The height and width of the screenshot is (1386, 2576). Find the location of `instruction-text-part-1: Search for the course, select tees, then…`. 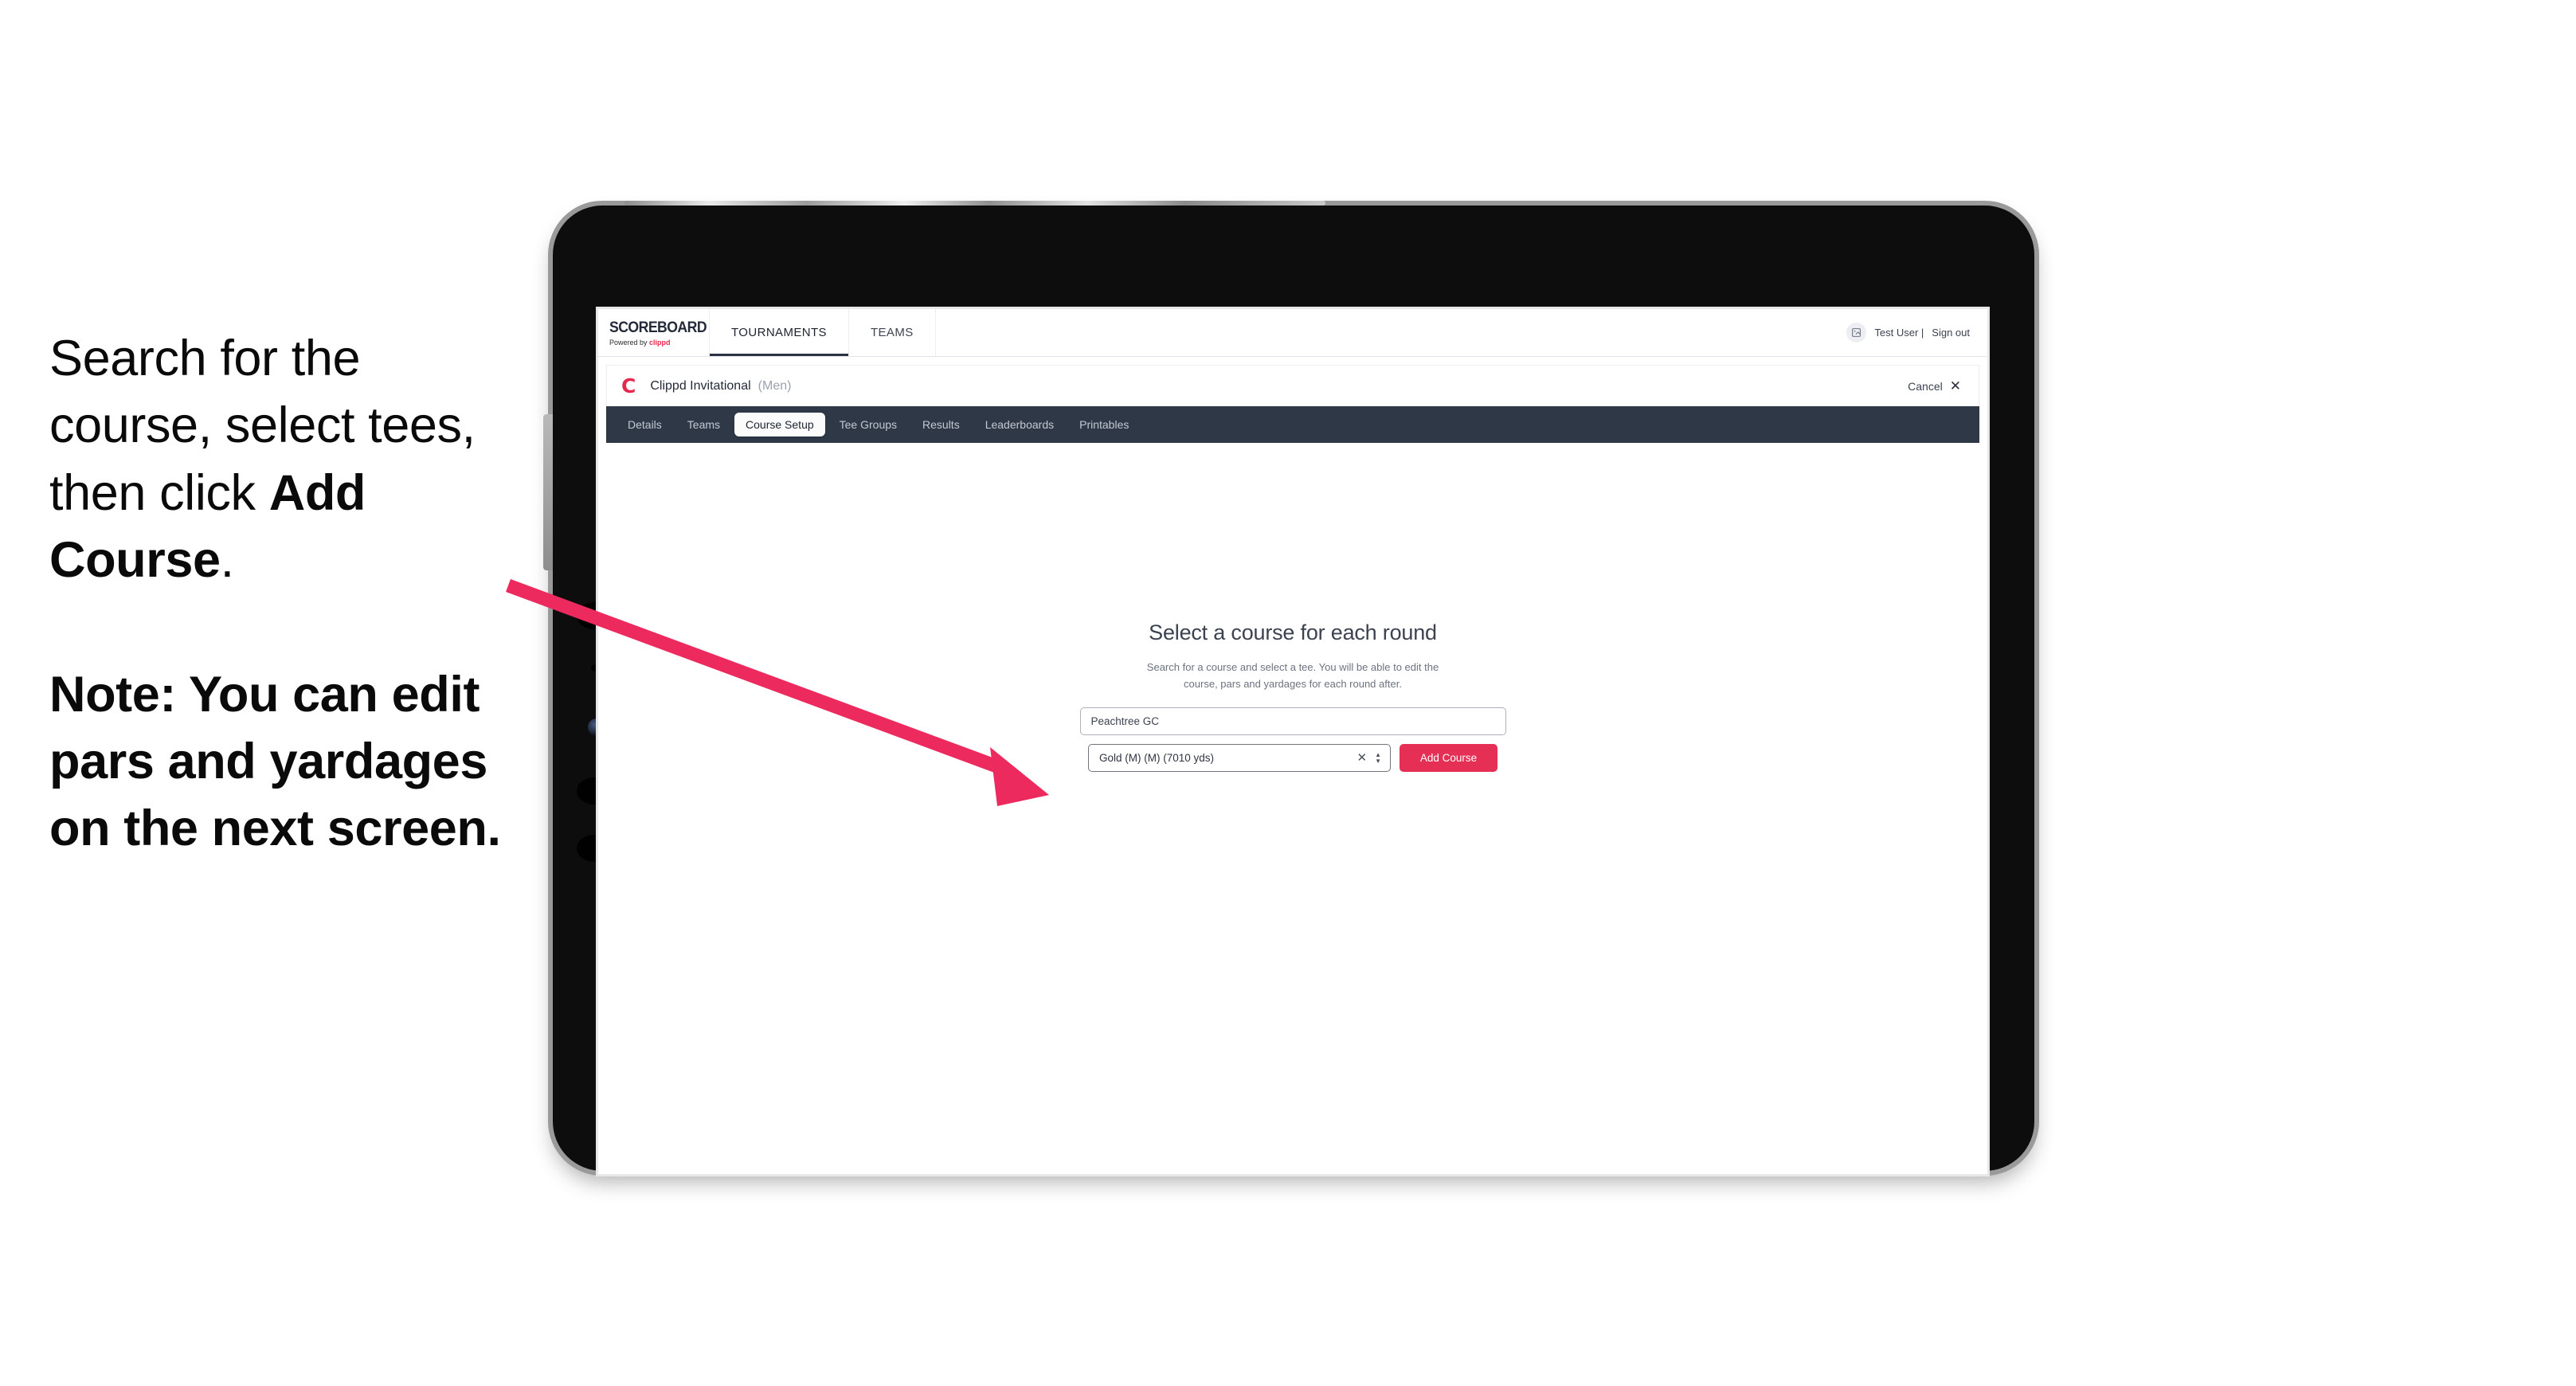

instruction-text-part-1: Search for the course, select tees, then… is located at coordinates (262, 426).